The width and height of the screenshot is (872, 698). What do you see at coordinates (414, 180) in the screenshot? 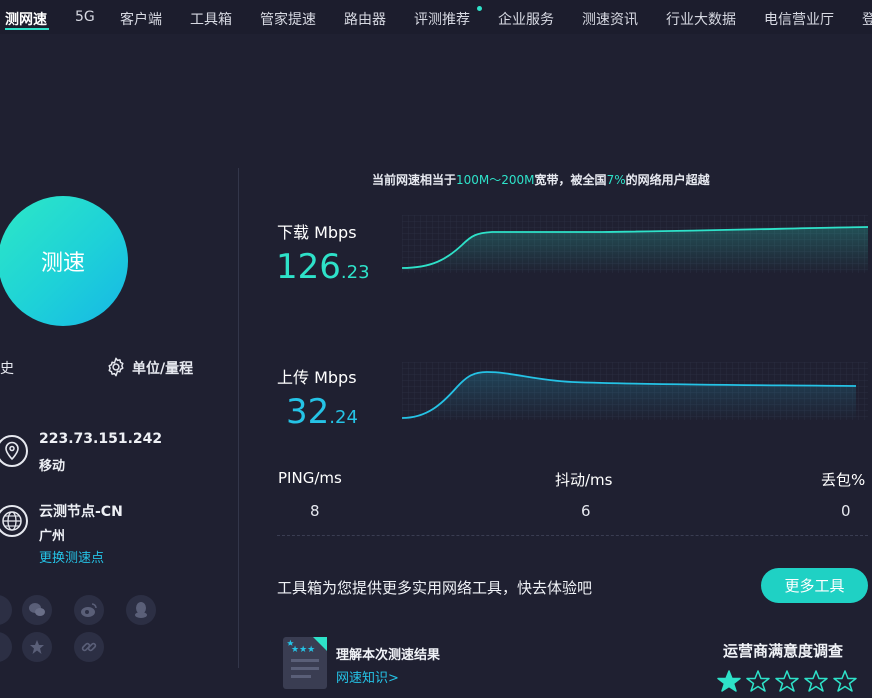
I see `summary-prefix: 当前网速相当于` at bounding box center [414, 180].